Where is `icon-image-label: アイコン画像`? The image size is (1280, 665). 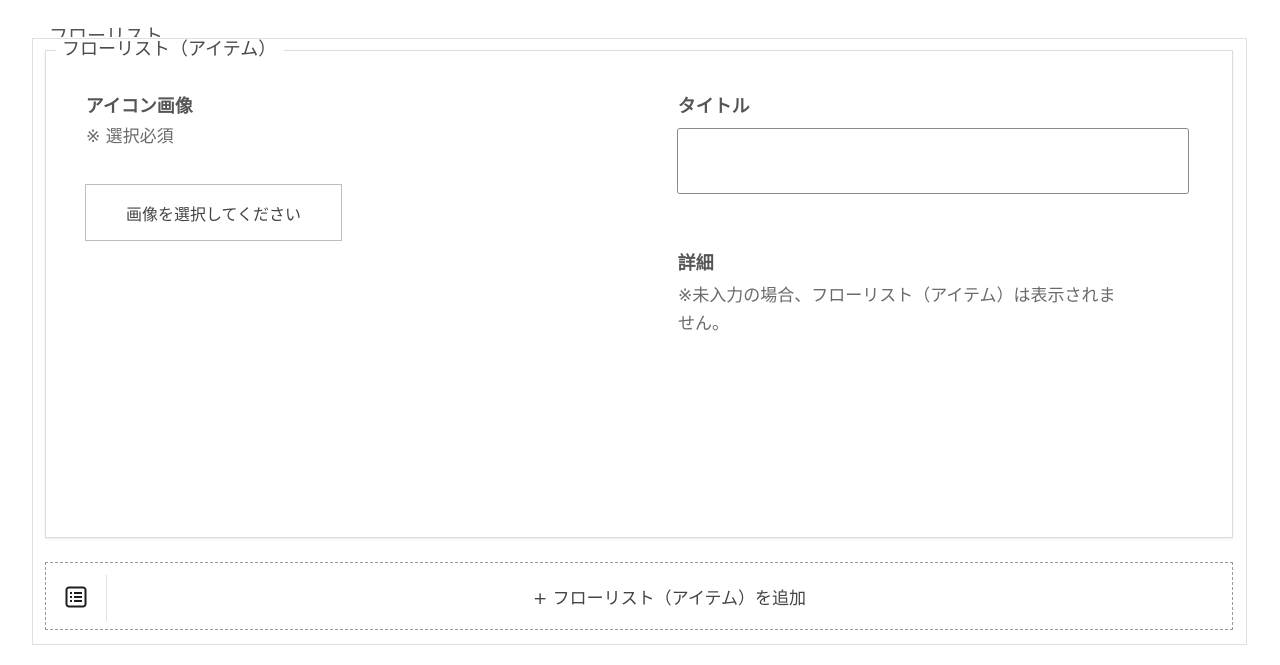
icon-image-label: アイコン画像 is located at coordinates (140, 106).